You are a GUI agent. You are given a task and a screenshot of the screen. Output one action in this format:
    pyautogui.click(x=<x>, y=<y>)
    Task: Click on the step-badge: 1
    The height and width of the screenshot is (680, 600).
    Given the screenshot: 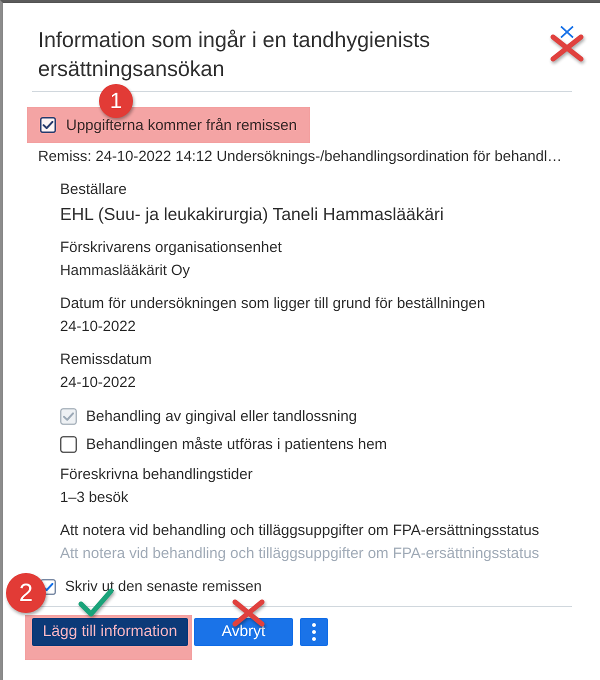 What is the action you would take?
    pyautogui.click(x=116, y=101)
    